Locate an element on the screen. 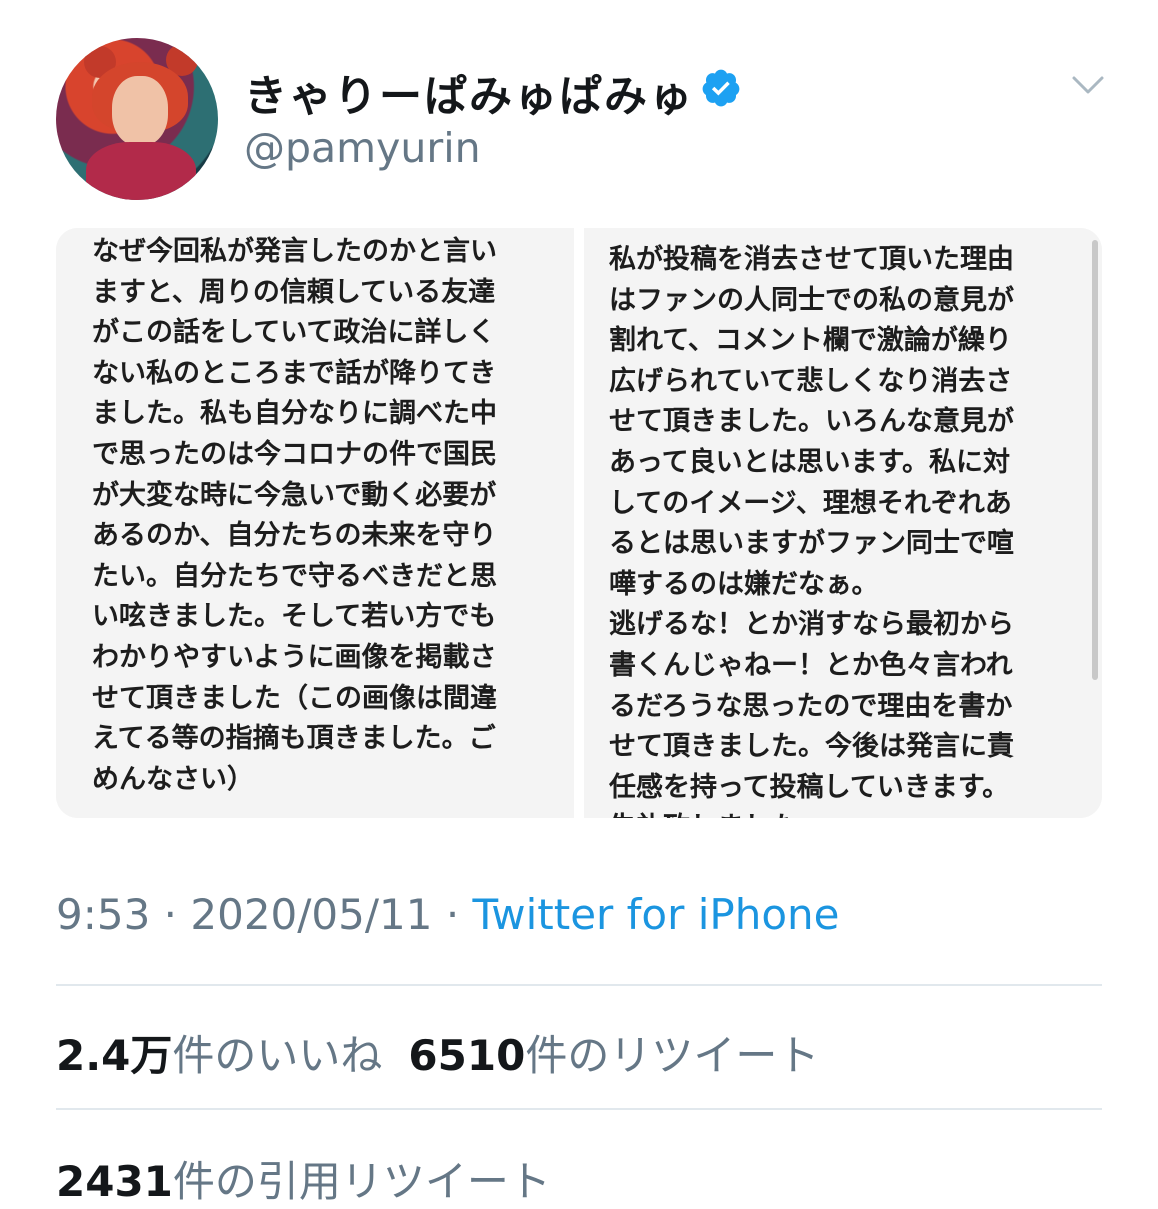 This screenshot has height=1209, width=1158. quotes-count: 2431 is located at coordinates (114, 1181).